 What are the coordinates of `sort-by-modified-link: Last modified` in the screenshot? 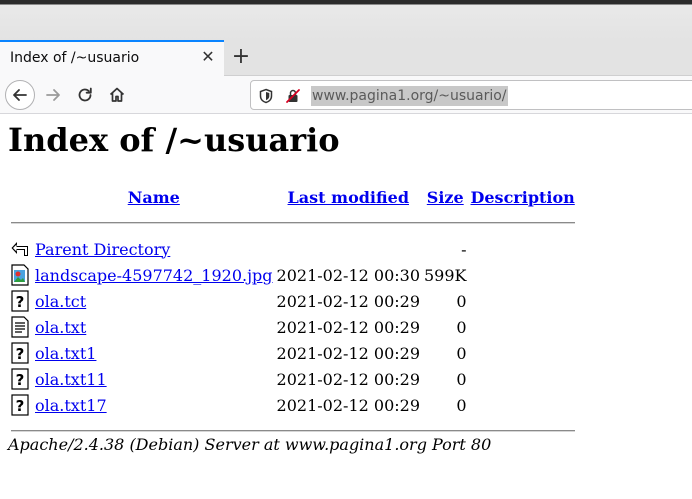 It's located at (348, 197).